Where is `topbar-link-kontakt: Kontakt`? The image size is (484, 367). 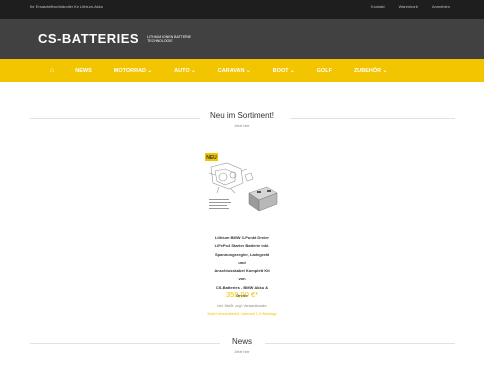
topbar-link-kontakt: Kontakt is located at coordinates (378, 6).